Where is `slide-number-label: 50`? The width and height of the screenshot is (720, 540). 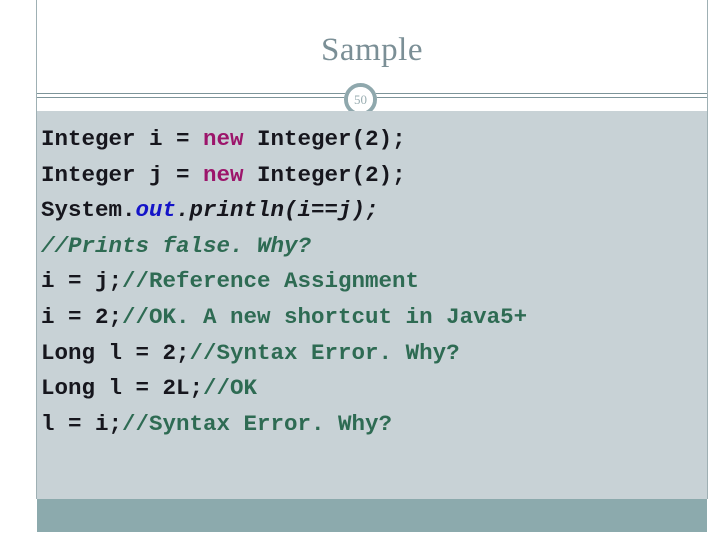
slide-number-label: 50 is located at coordinates (360, 99).